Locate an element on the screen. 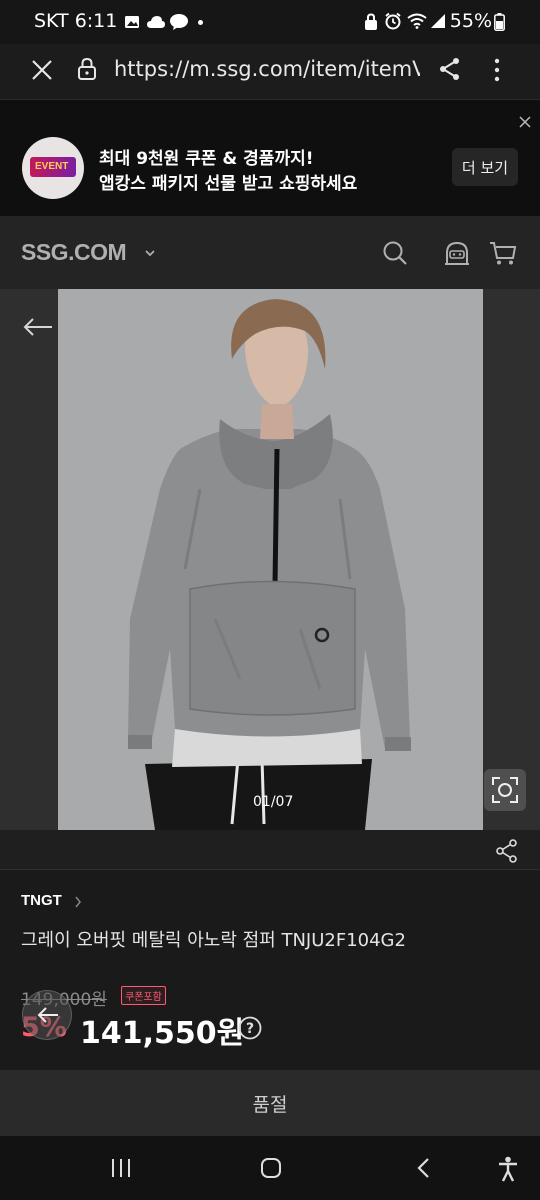 Image resolution: width=540 pixels, height=1200 pixels. back-arrow-icon is located at coordinates (48, 1015).